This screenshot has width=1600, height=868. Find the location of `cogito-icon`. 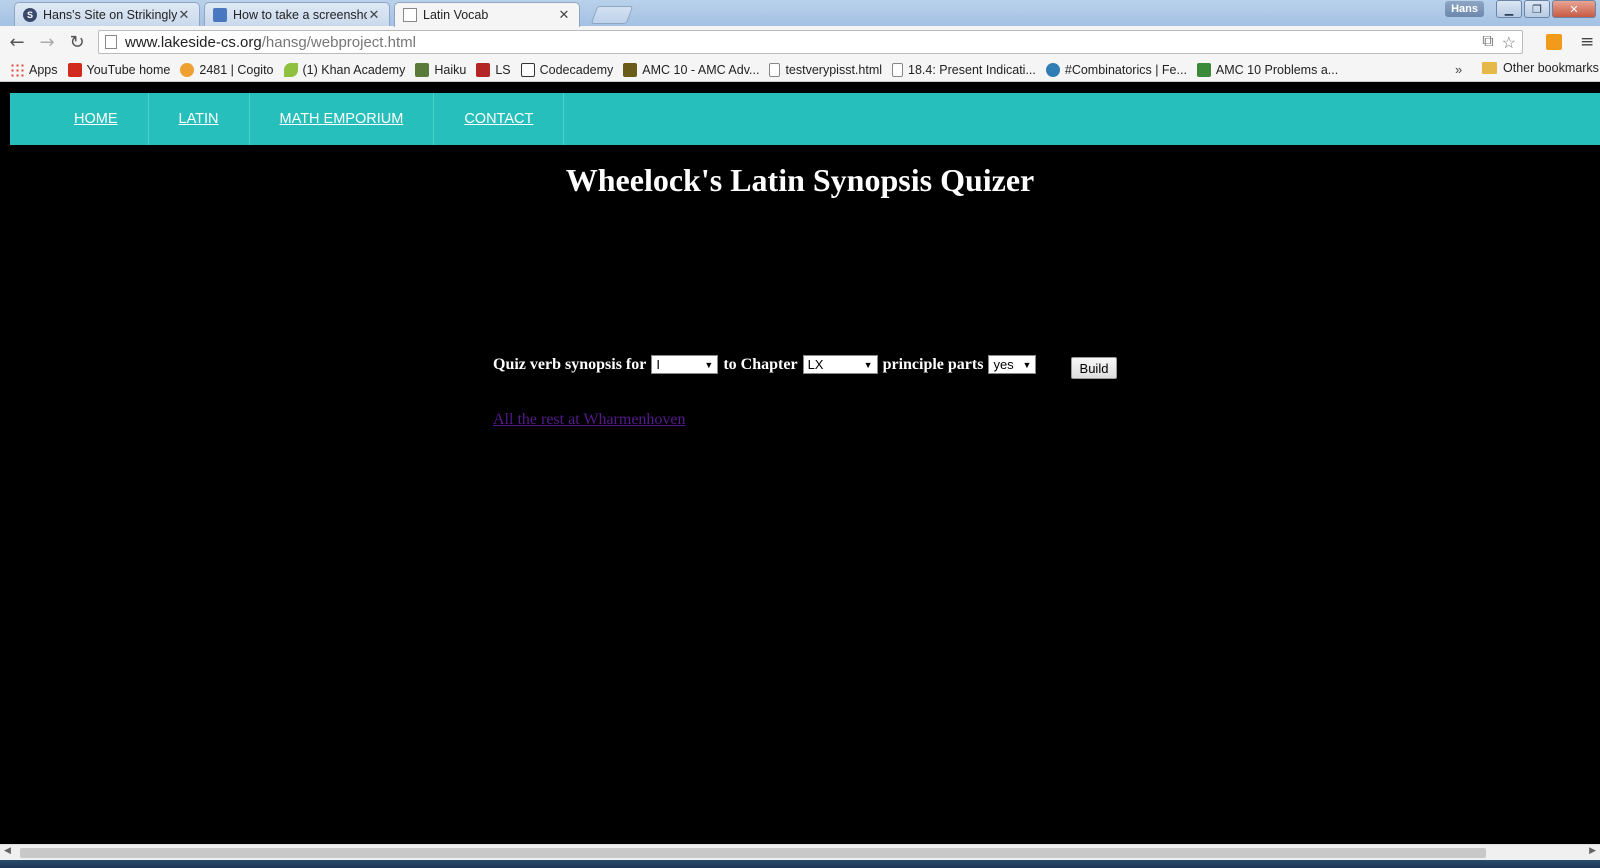

cogito-icon is located at coordinates (187, 69).